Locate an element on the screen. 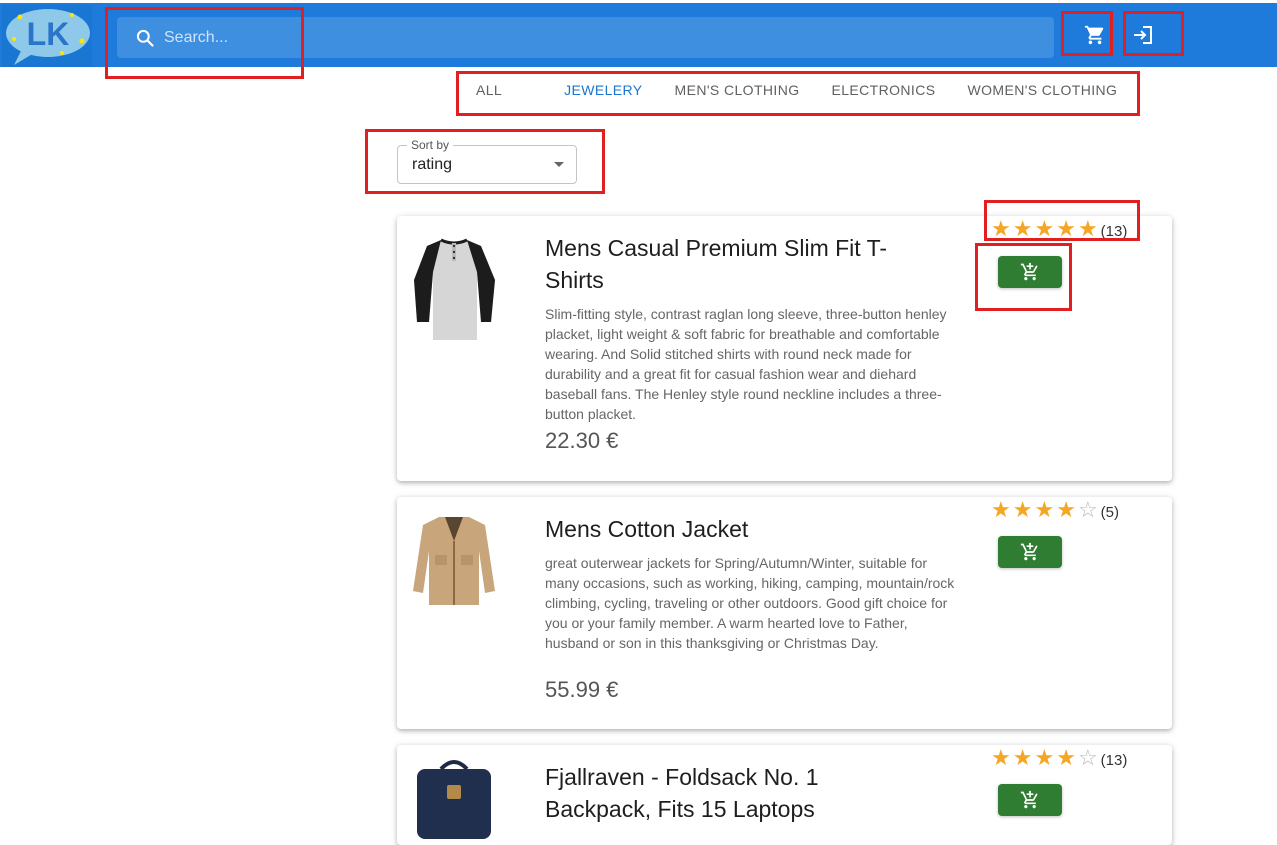 The width and height of the screenshot is (1277, 845). login-button is located at coordinates (1143, 35).